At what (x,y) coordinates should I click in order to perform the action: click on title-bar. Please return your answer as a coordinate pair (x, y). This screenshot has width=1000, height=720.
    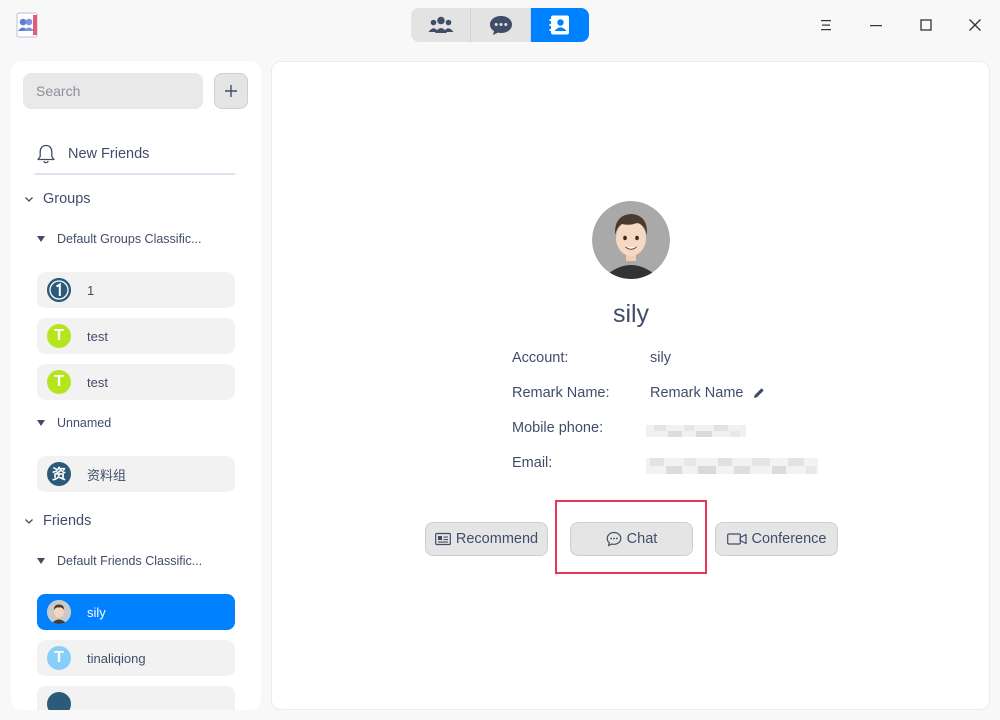
    Looking at the image, I should click on (500, 25).